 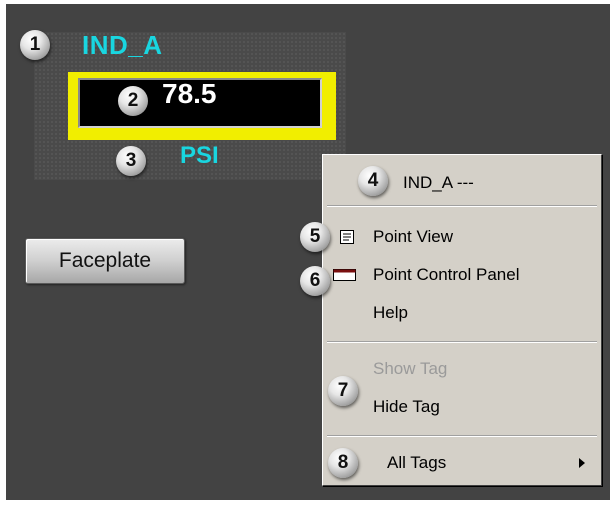 What do you see at coordinates (133, 101) in the screenshot?
I see `callout-badge-2: 2` at bounding box center [133, 101].